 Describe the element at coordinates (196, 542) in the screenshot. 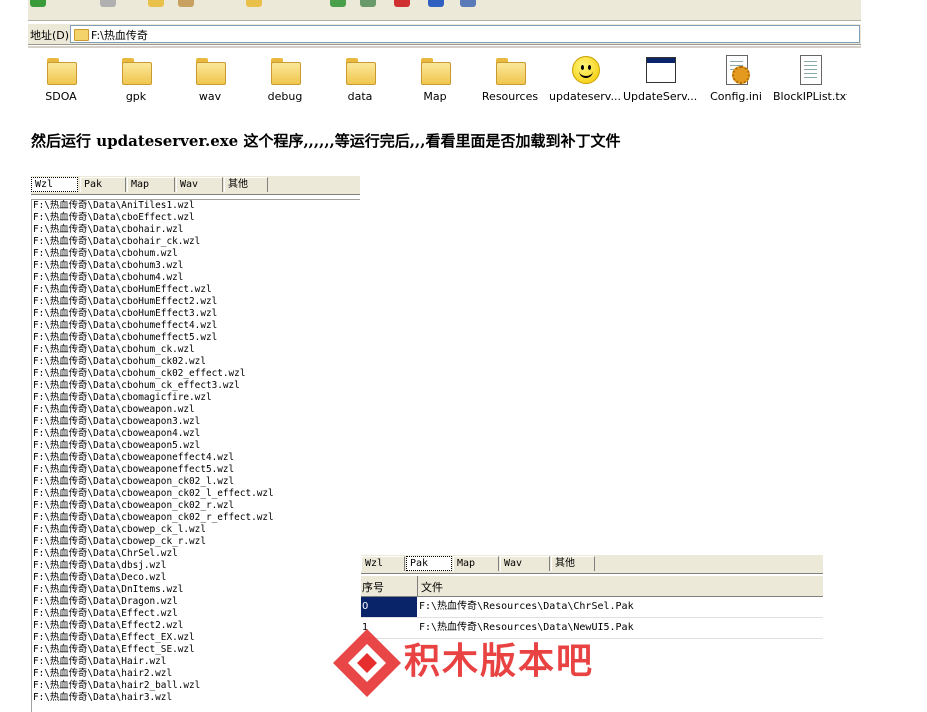

I see `list-item: F:\热血传奇\Data\cbowep_ck_r.wzl` at that location.